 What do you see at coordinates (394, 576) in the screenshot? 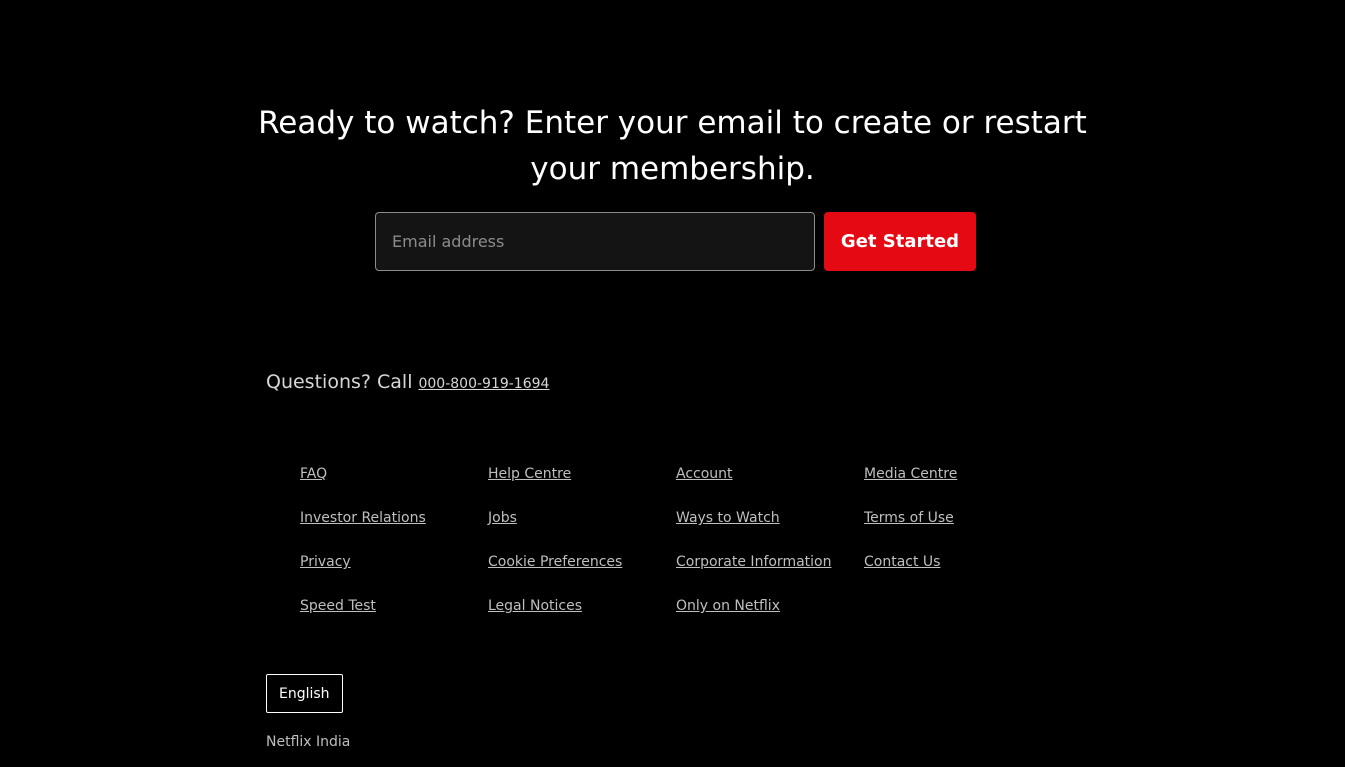
I see `footer-link-privacy: Privacy` at bounding box center [394, 576].